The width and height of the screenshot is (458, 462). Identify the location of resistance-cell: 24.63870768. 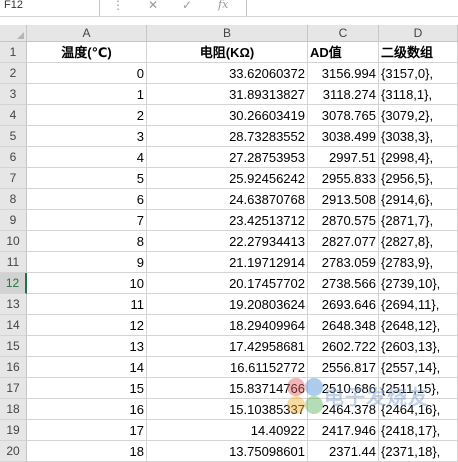
(227, 199).